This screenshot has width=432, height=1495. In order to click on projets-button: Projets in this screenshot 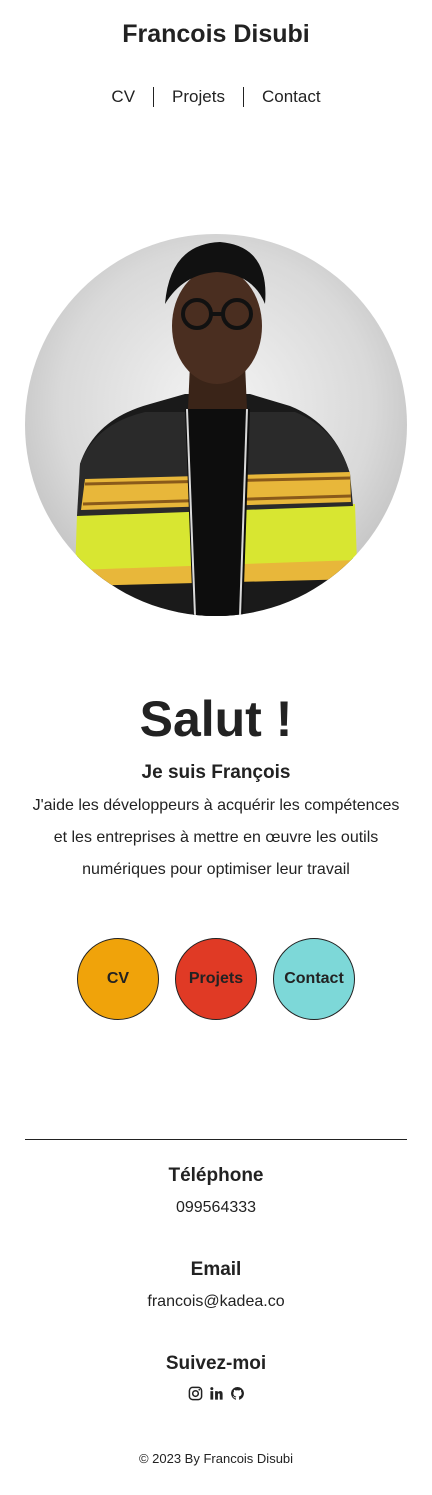, I will do `click(216, 979)`.